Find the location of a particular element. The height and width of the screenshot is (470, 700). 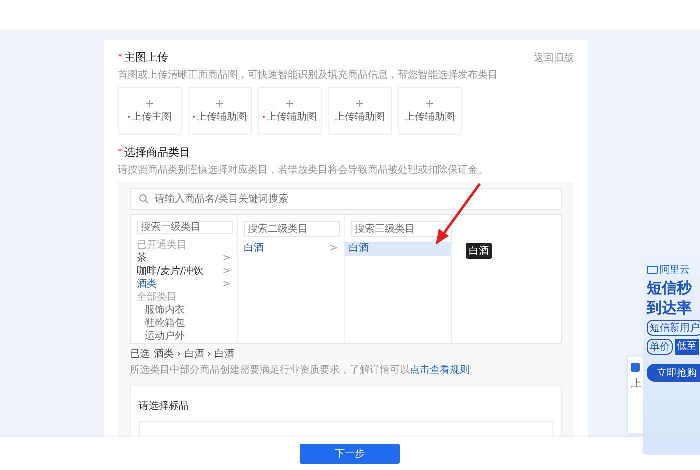

next-button: 下一步 is located at coordinates (350, 454).